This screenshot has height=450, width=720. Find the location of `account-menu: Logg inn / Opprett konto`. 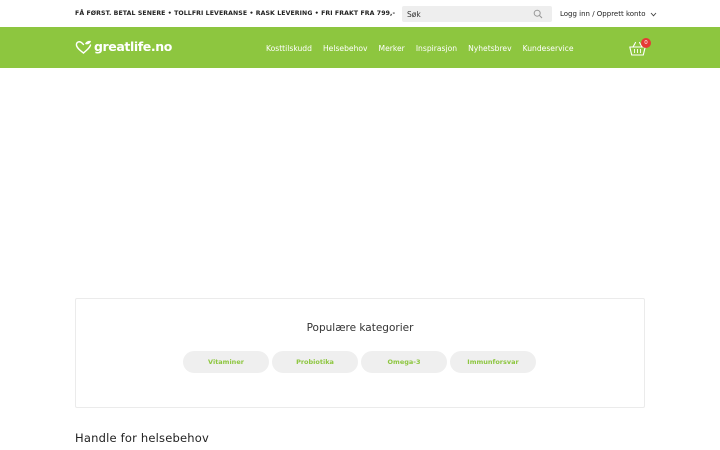

account-menu: Logg inn / Opprett konto is located at coordinates (608, 14).